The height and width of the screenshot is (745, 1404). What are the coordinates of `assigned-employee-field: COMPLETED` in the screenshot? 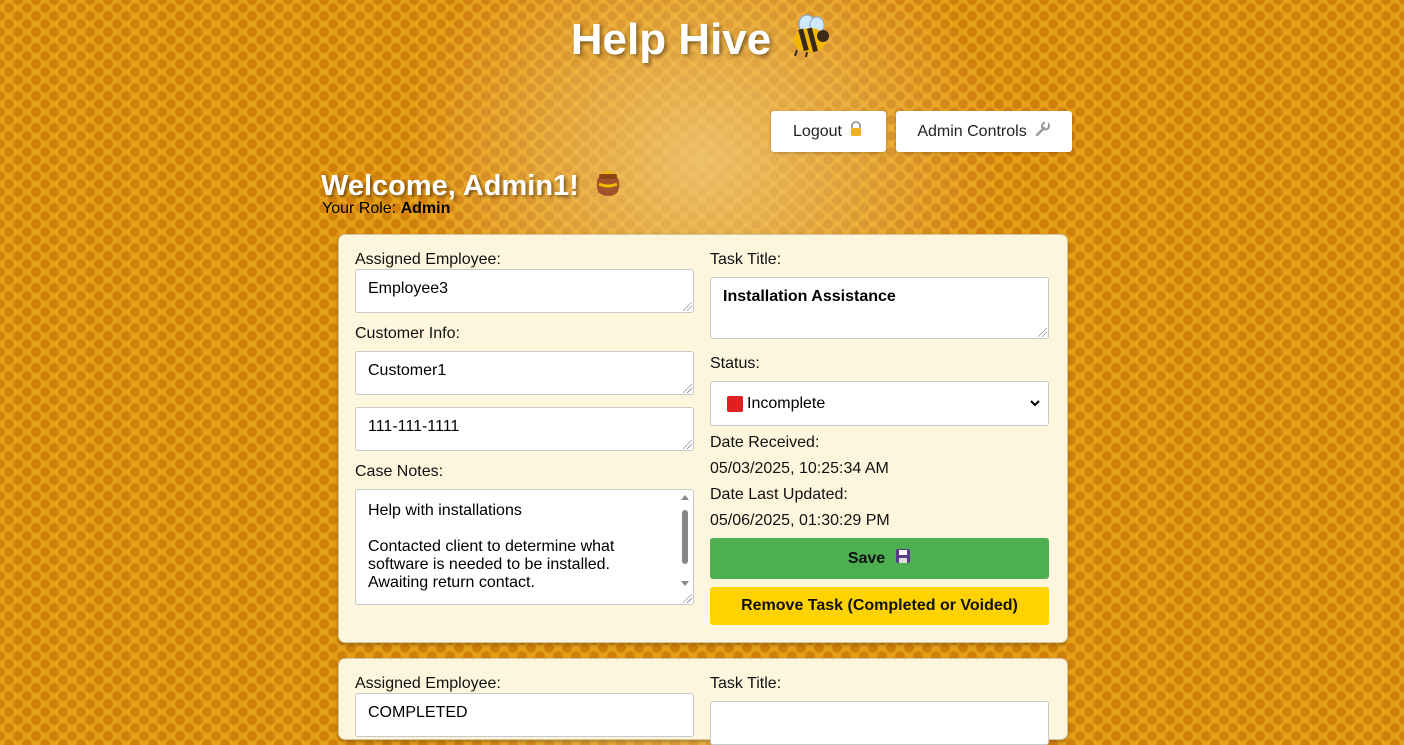 It's located at (524, 715).